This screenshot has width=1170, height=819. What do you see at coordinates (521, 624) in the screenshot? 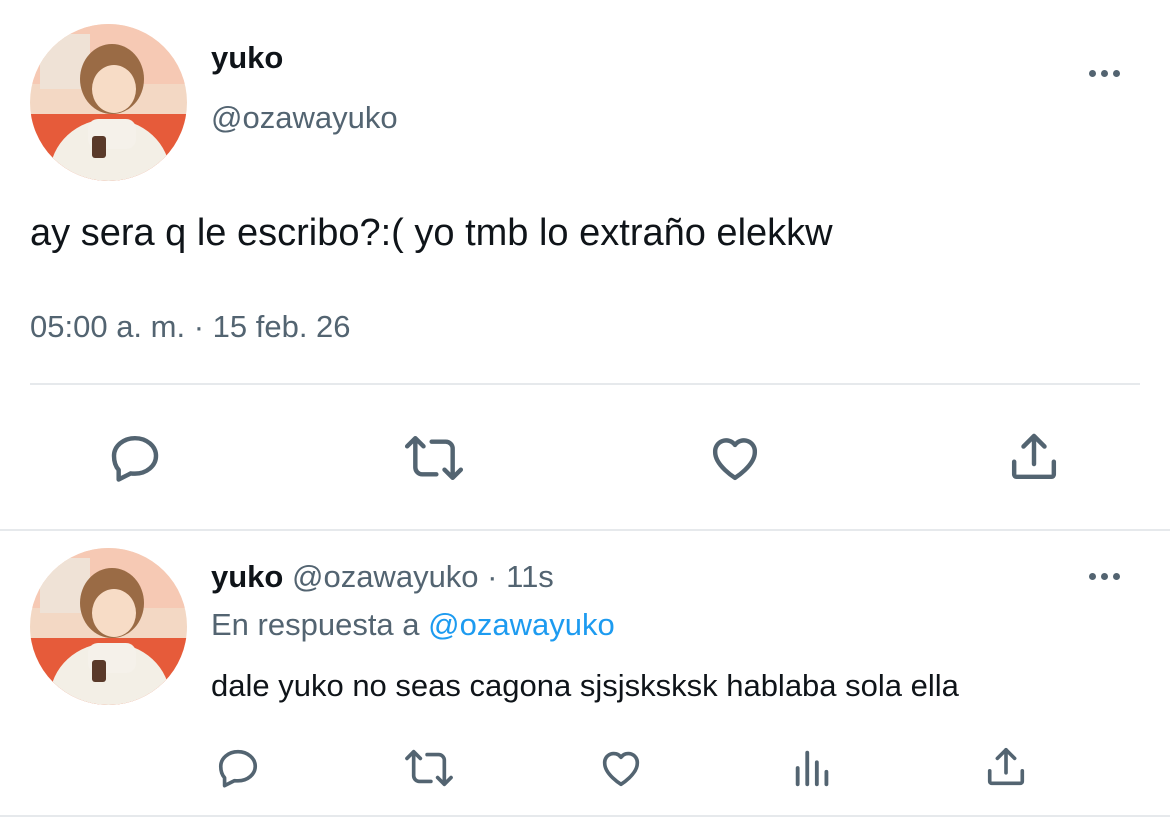
I see `reply-to-link: @ozawayuko` at bounding box center [521, 624].